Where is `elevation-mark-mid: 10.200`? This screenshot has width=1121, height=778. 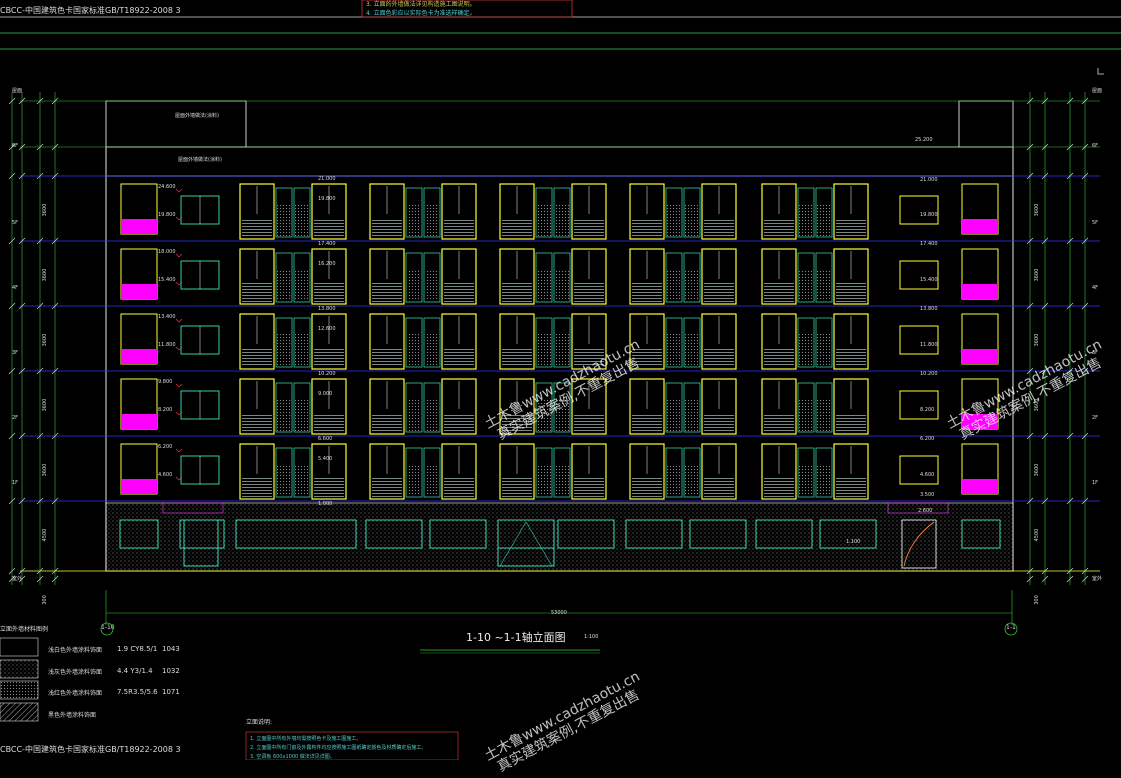 elevation-mark-mid: 10.200 is located at coordinates (327, 374).